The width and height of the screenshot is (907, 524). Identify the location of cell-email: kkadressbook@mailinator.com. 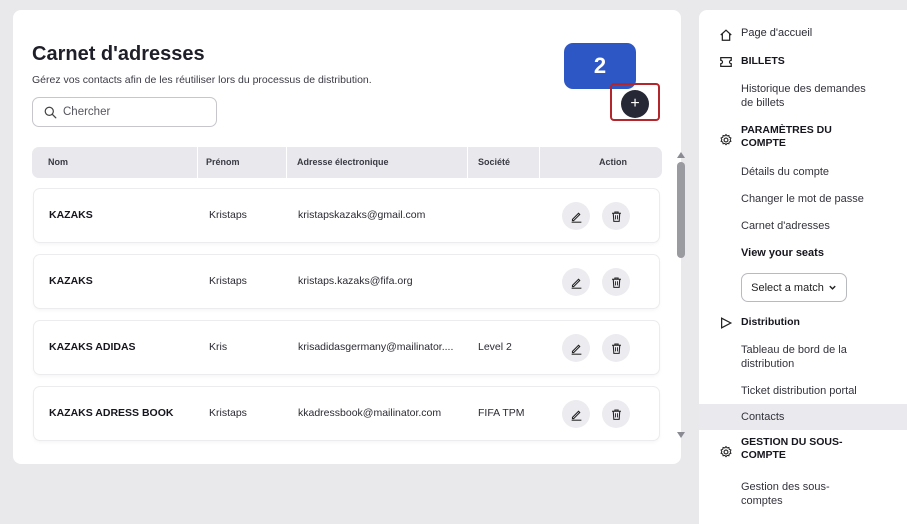
(370, 413).